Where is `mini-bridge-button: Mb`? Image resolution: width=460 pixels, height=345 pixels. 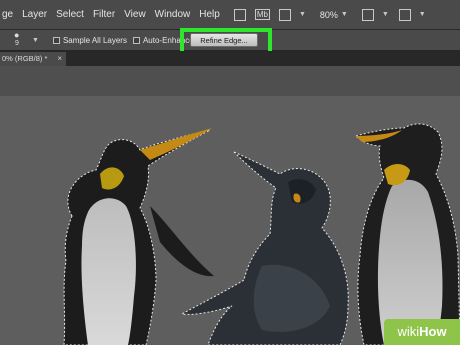
mini-bridge-button: Mb is located at coordinates (262, 14).